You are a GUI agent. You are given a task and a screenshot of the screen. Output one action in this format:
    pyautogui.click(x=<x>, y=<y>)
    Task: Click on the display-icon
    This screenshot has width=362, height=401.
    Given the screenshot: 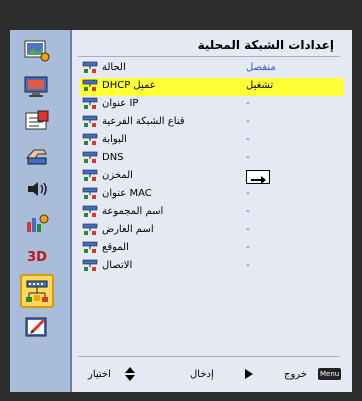 What is the action you would take?
    pyautogui.click(x=37, y=87)
    